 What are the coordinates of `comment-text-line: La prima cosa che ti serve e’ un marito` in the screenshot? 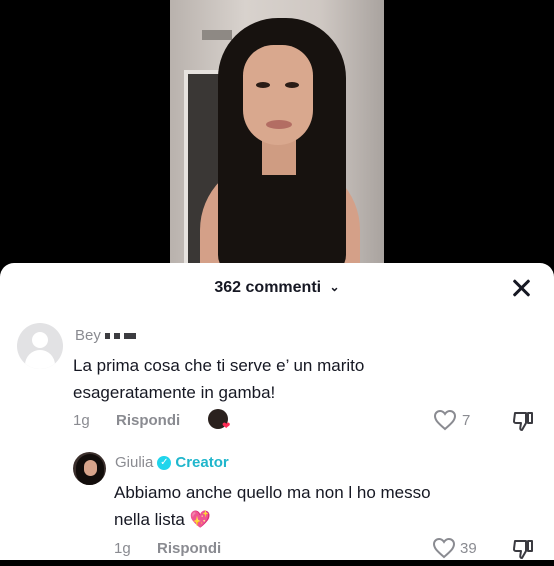 It's located at (219, 365).